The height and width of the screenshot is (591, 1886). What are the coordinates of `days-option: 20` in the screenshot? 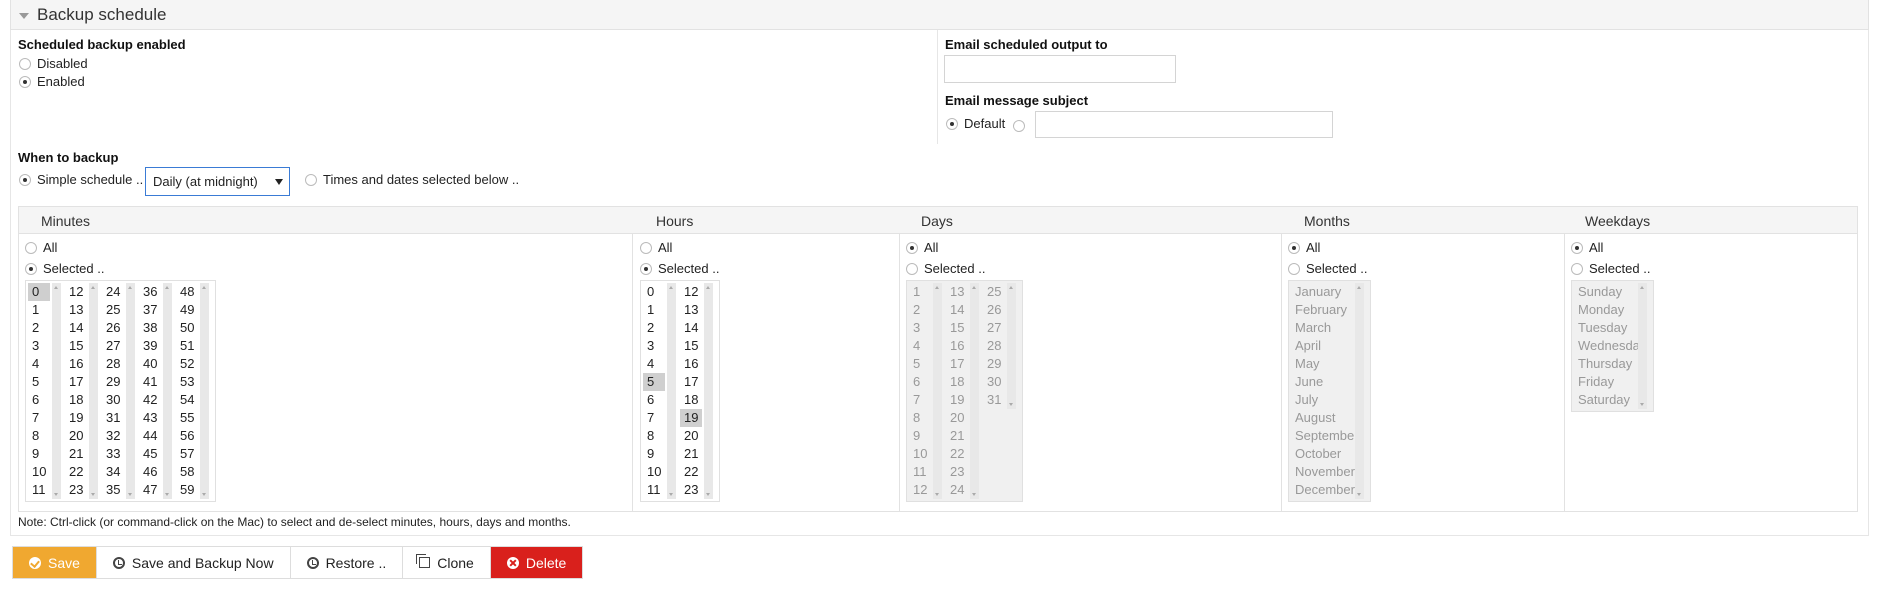 It's located at (957, 418).